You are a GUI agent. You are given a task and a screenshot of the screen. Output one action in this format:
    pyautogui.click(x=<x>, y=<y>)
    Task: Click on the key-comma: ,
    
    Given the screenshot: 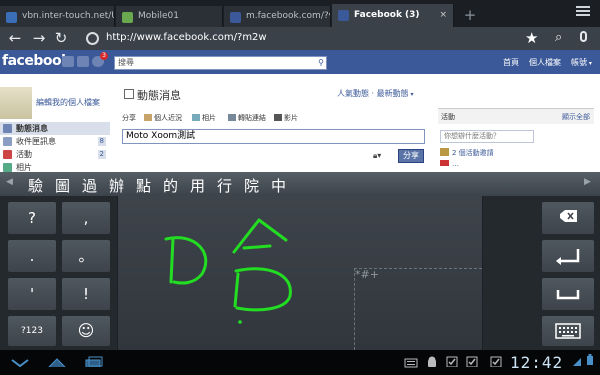 What is the action you would take?
    pyautogui.click(x=86, y=218)
    